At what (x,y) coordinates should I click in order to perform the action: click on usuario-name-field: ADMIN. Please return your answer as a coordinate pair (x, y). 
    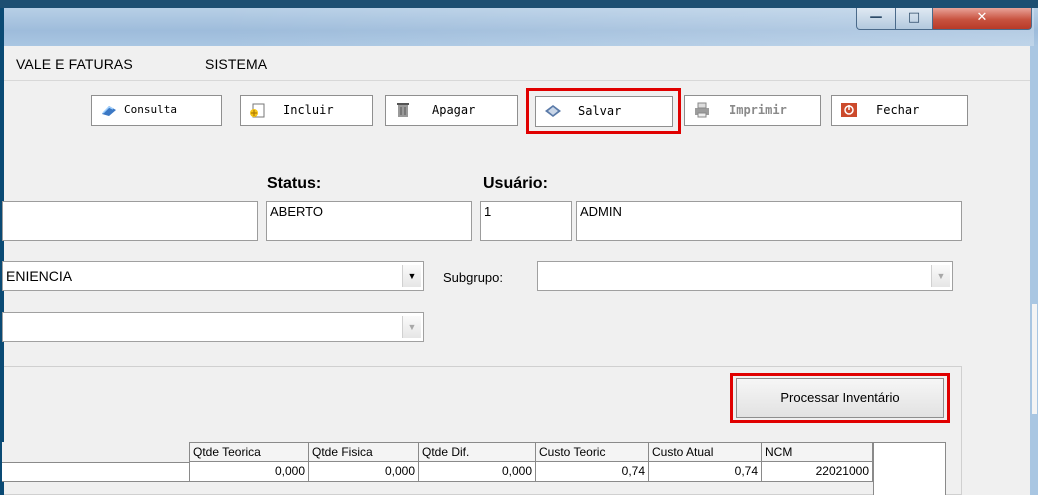
    Looking at the image, I should click on (769, 221).